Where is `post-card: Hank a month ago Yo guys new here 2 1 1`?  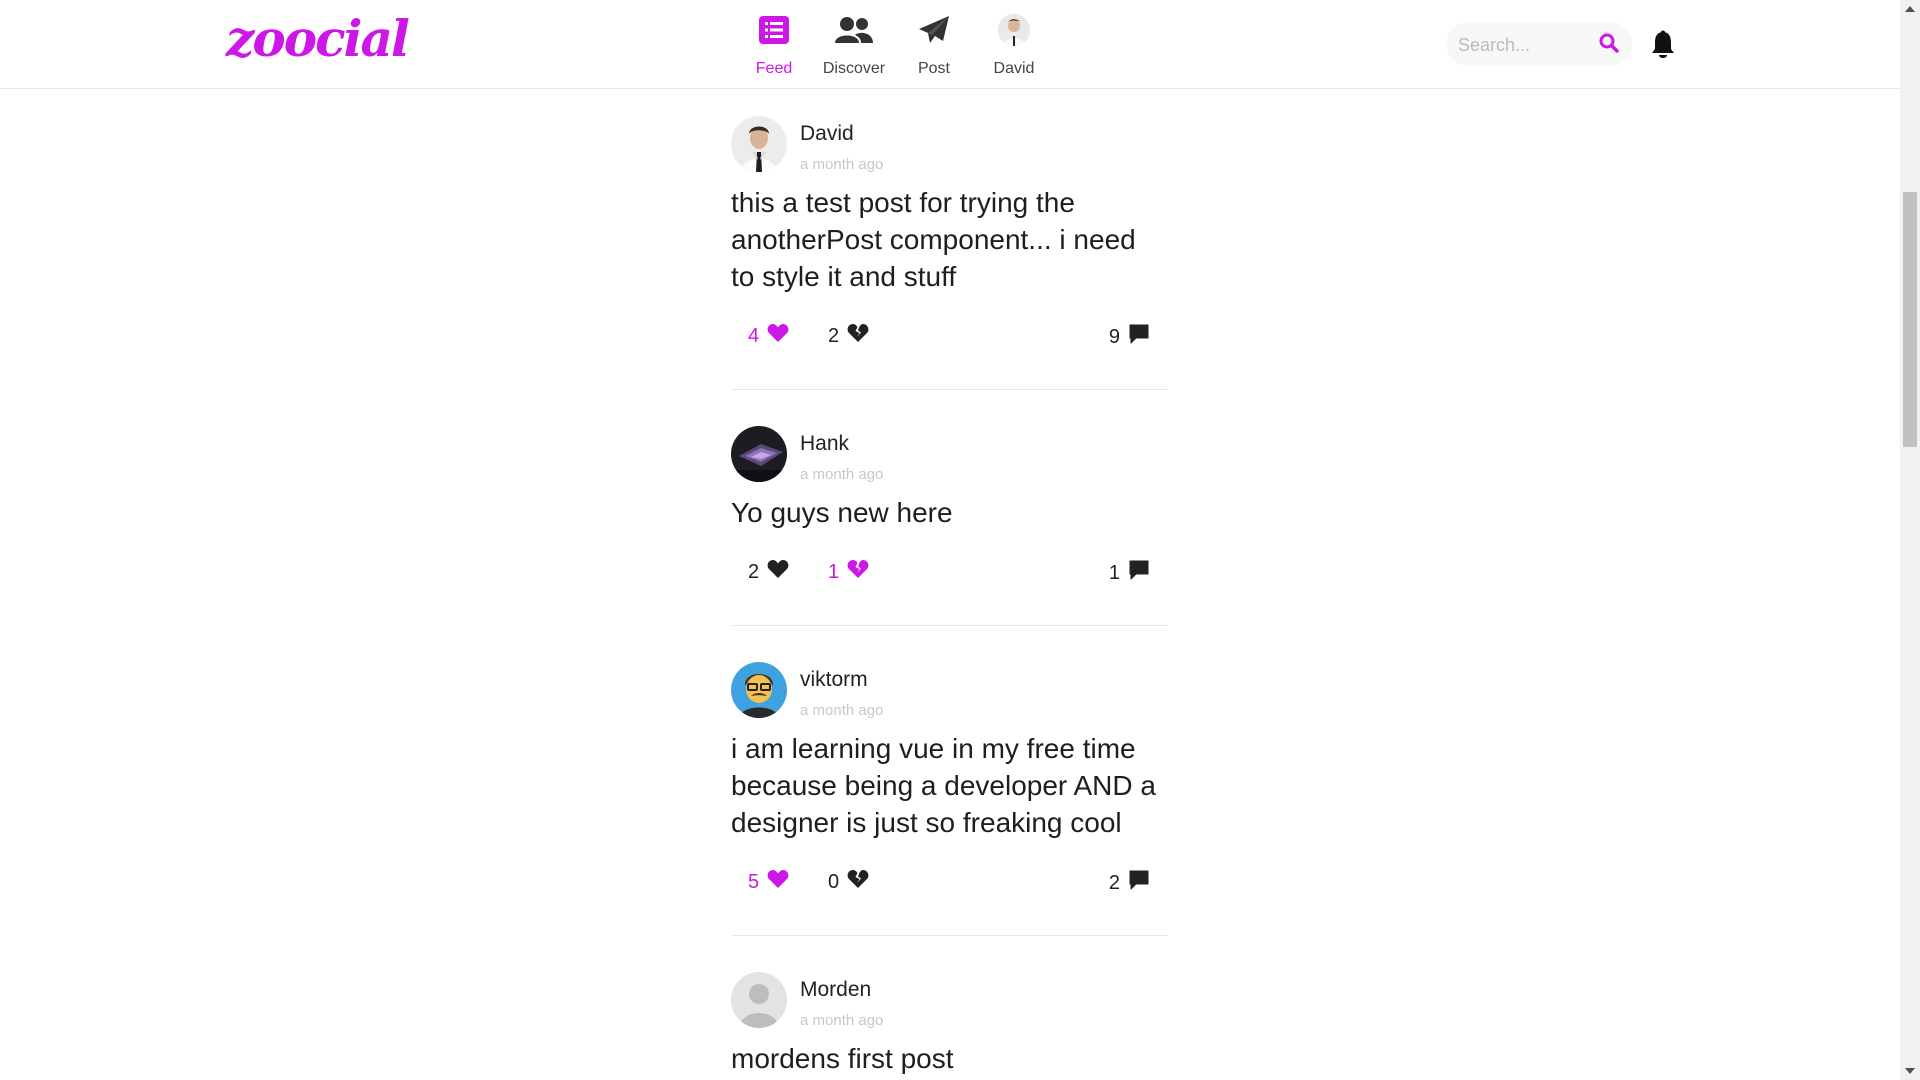 post-card: Hank a month ago Yo guys new here 2 1 1 is located at coordinates (949, 526).